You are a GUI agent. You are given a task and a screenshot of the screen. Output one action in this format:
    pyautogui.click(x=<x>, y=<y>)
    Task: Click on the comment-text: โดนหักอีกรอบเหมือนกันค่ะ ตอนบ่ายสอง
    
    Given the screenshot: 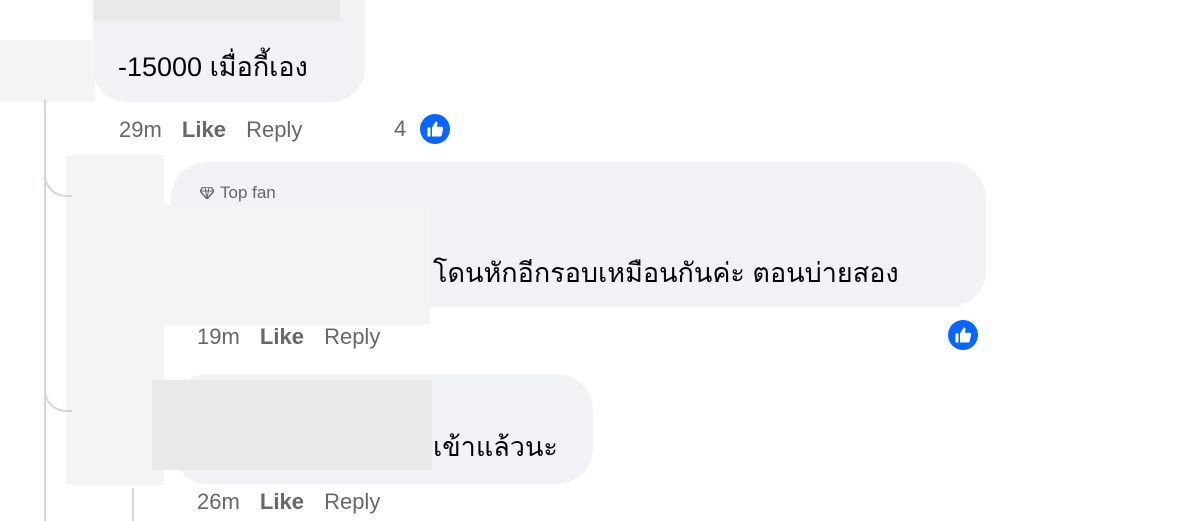 What is the action you would take?
    pyautogui.click(x=666, y=273)
    